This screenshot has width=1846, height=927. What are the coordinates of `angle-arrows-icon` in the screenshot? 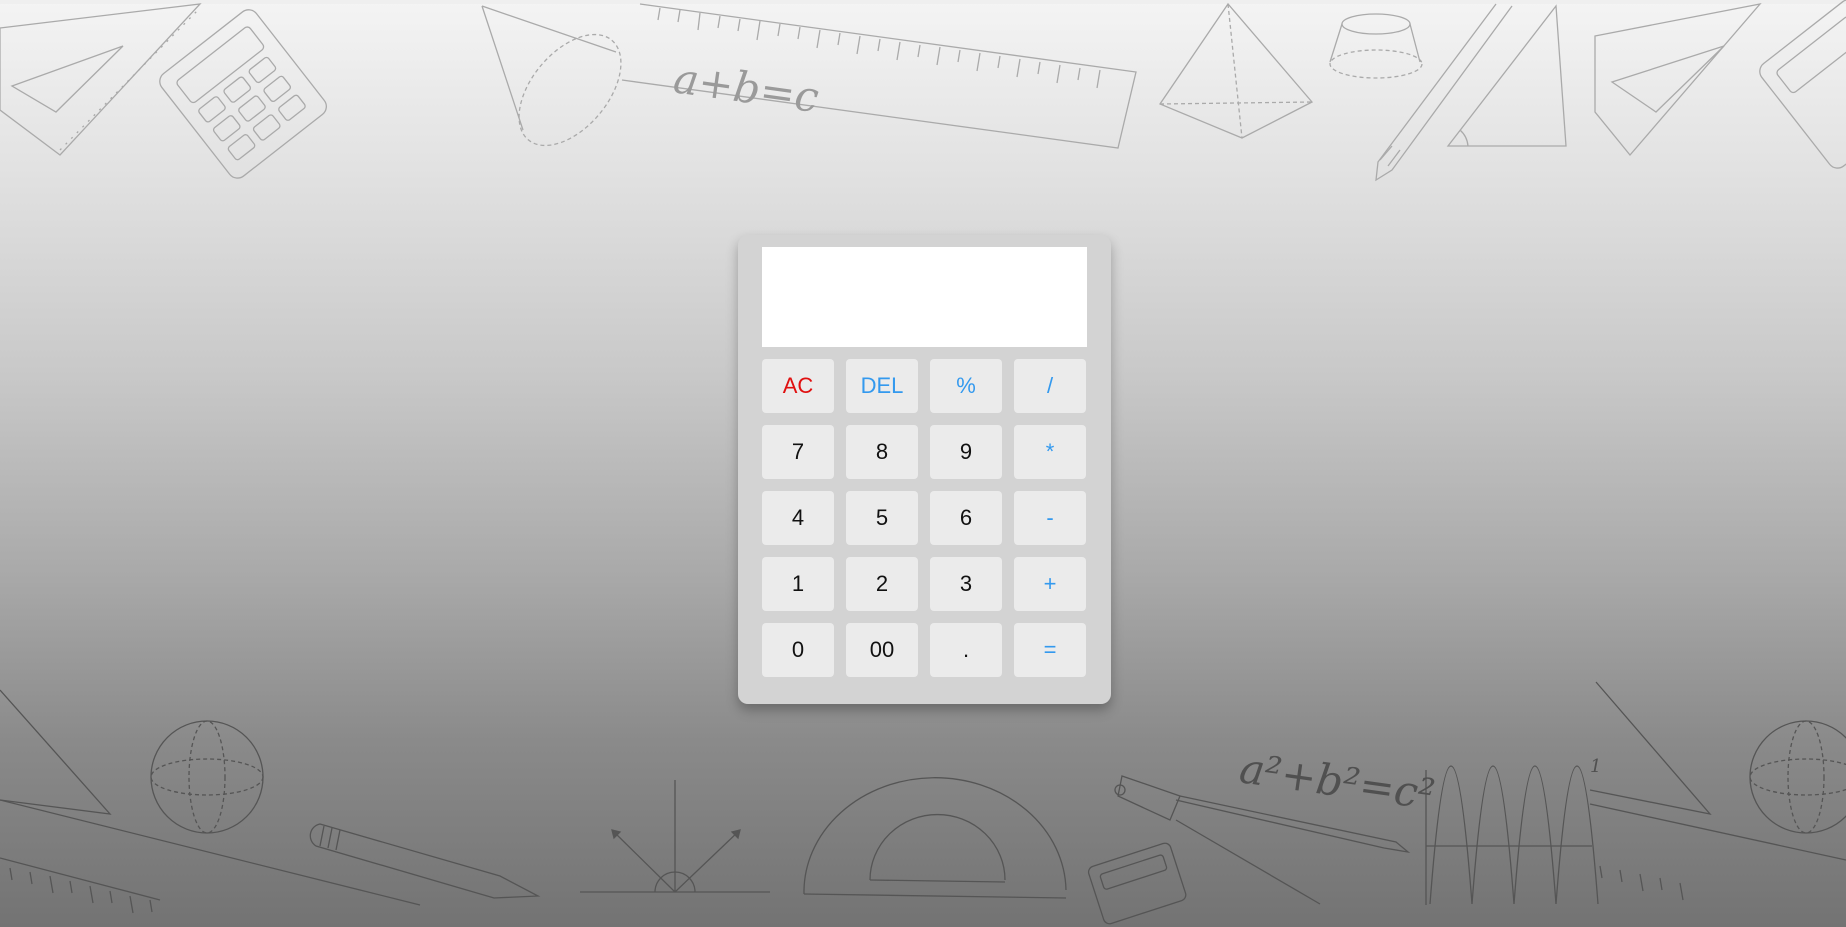 It's located at (675, 836).